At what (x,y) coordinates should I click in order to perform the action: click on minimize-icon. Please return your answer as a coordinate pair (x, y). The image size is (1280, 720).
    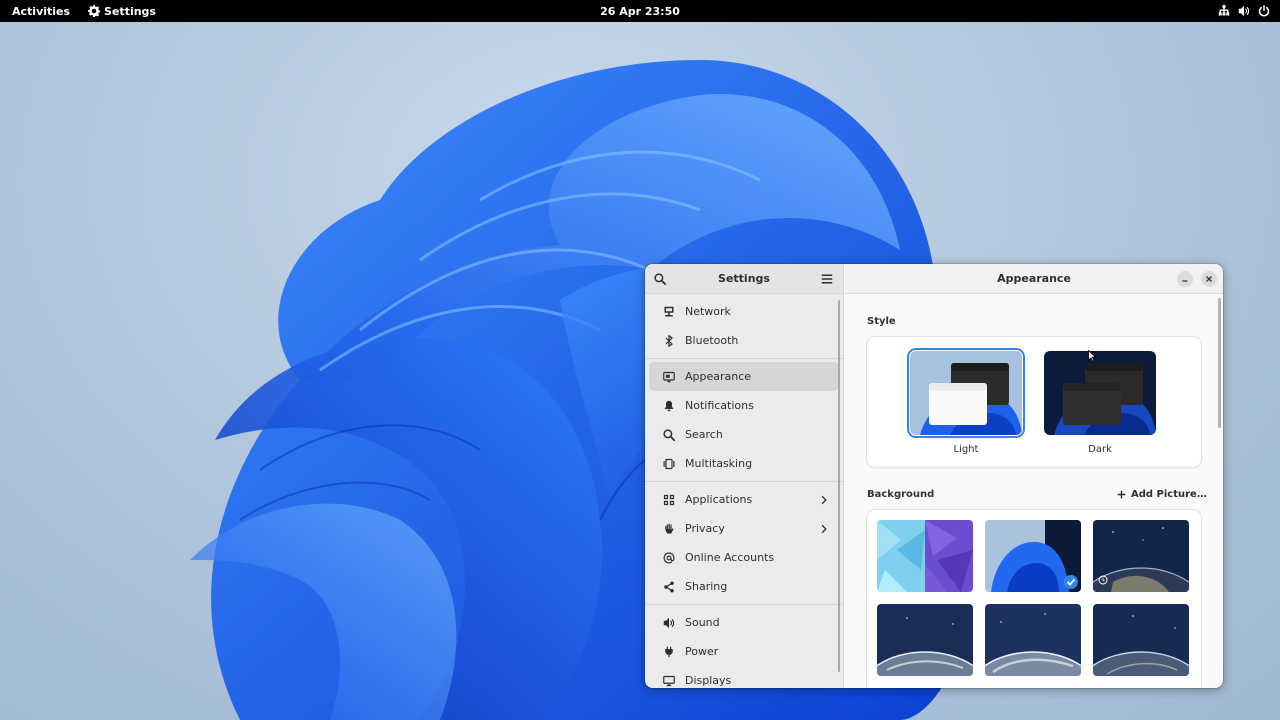
    Looking at the image, I should click on (1185, 280).